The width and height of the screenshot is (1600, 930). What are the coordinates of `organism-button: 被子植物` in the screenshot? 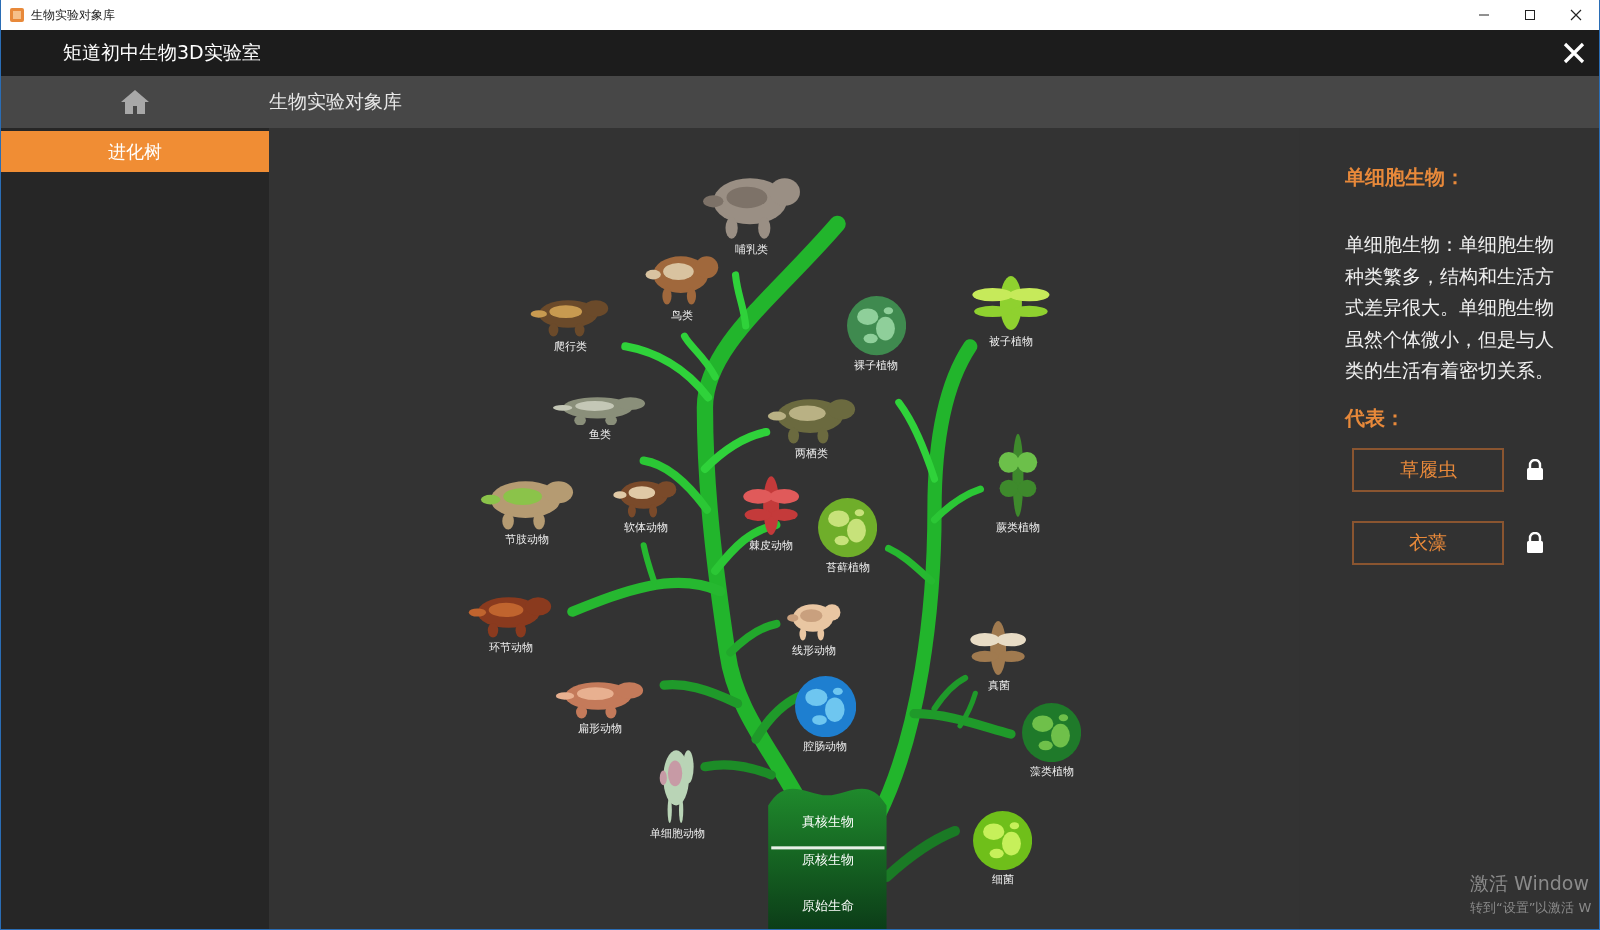 It's located at (1010, 312).